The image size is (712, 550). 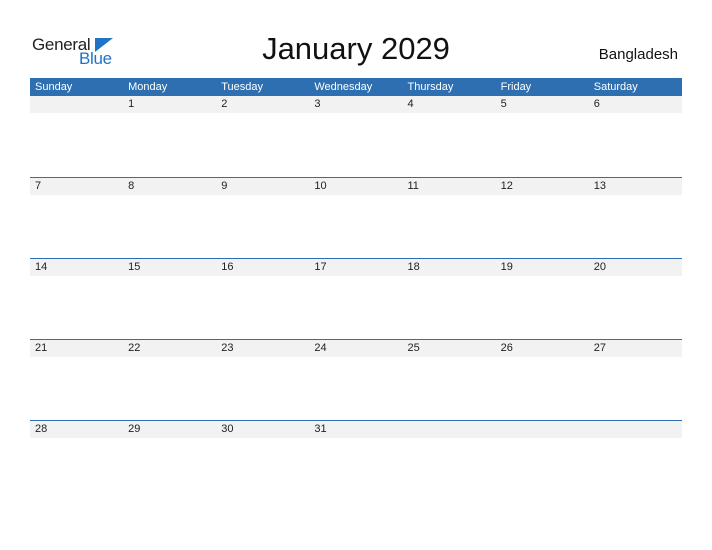 I want to click on day-number-band: 21 22 23 24 25 26 27, so click(x=356, y=348).